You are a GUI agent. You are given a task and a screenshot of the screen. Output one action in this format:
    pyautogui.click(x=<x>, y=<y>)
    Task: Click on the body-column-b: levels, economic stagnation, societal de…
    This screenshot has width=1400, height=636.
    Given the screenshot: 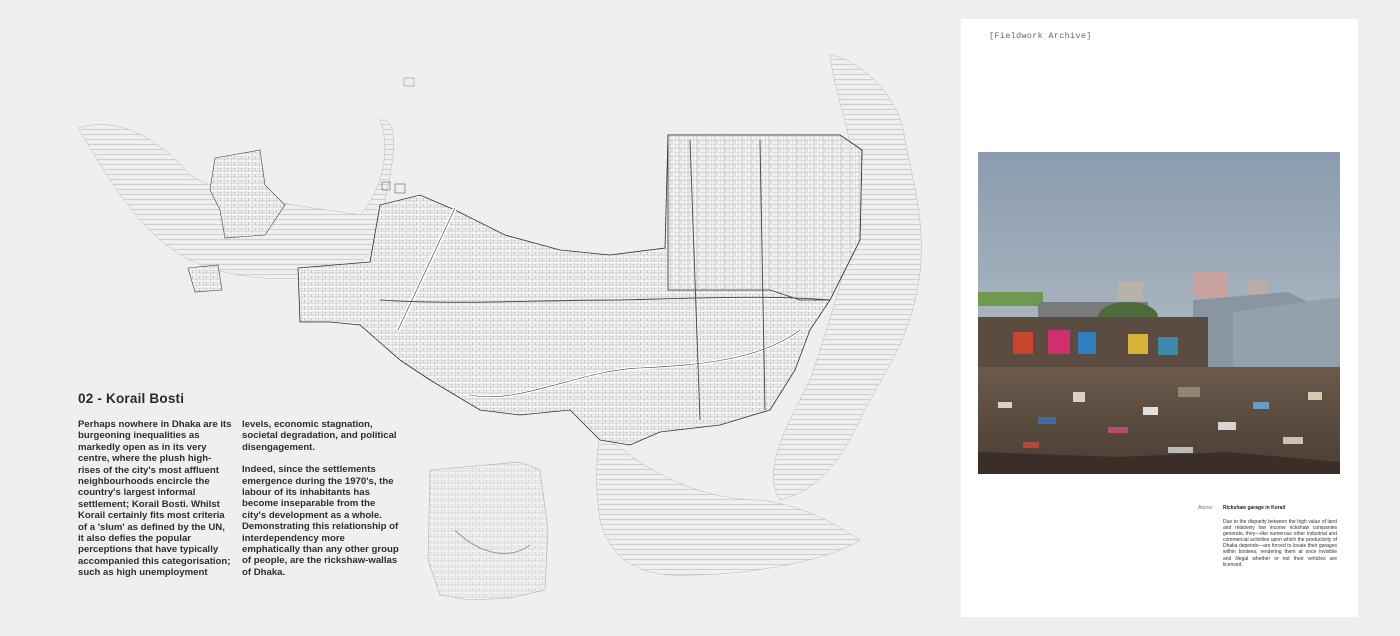 What is the action you would take?
    pyautogui.click(x=322, y=498)
    